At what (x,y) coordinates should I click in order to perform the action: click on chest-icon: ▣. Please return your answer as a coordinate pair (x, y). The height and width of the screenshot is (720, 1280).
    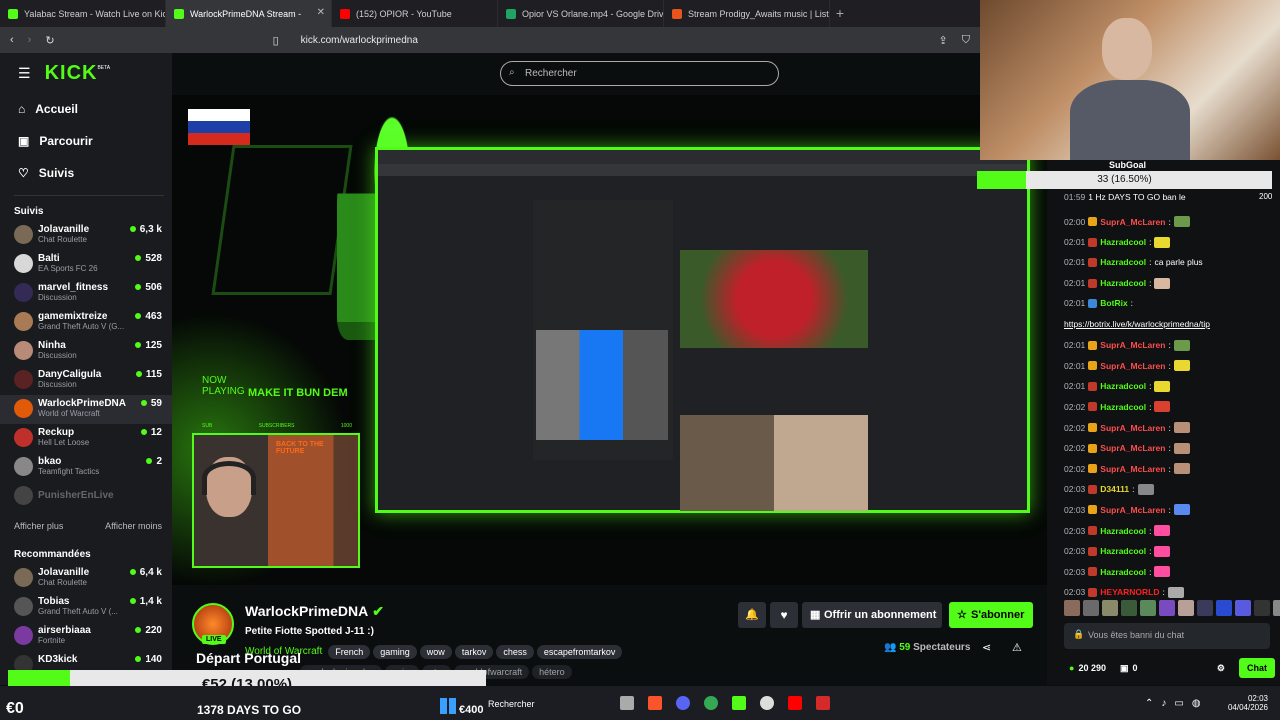
    Looking at the image, I should click on (1124, 668).